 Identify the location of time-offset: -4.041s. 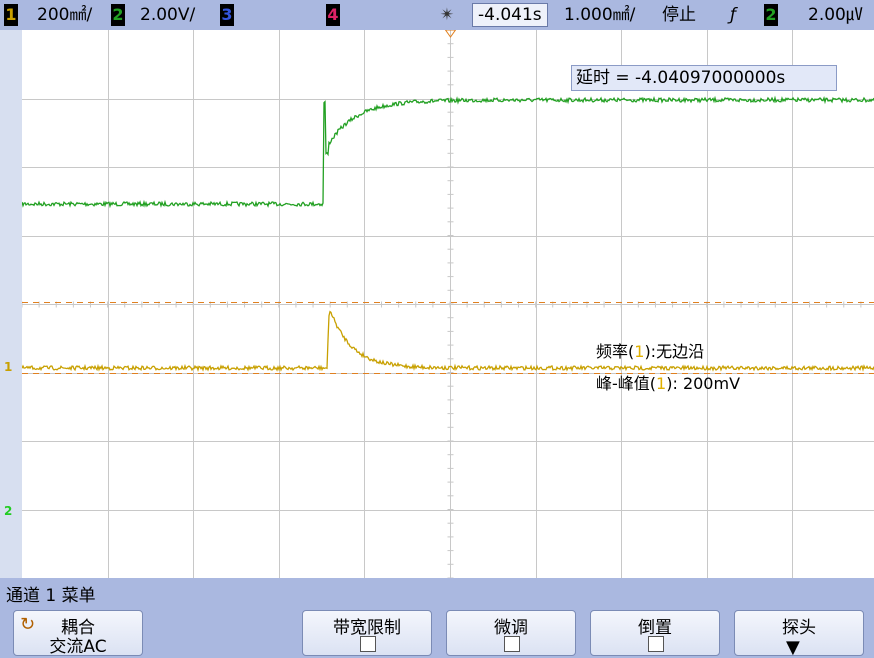
(510, 15).